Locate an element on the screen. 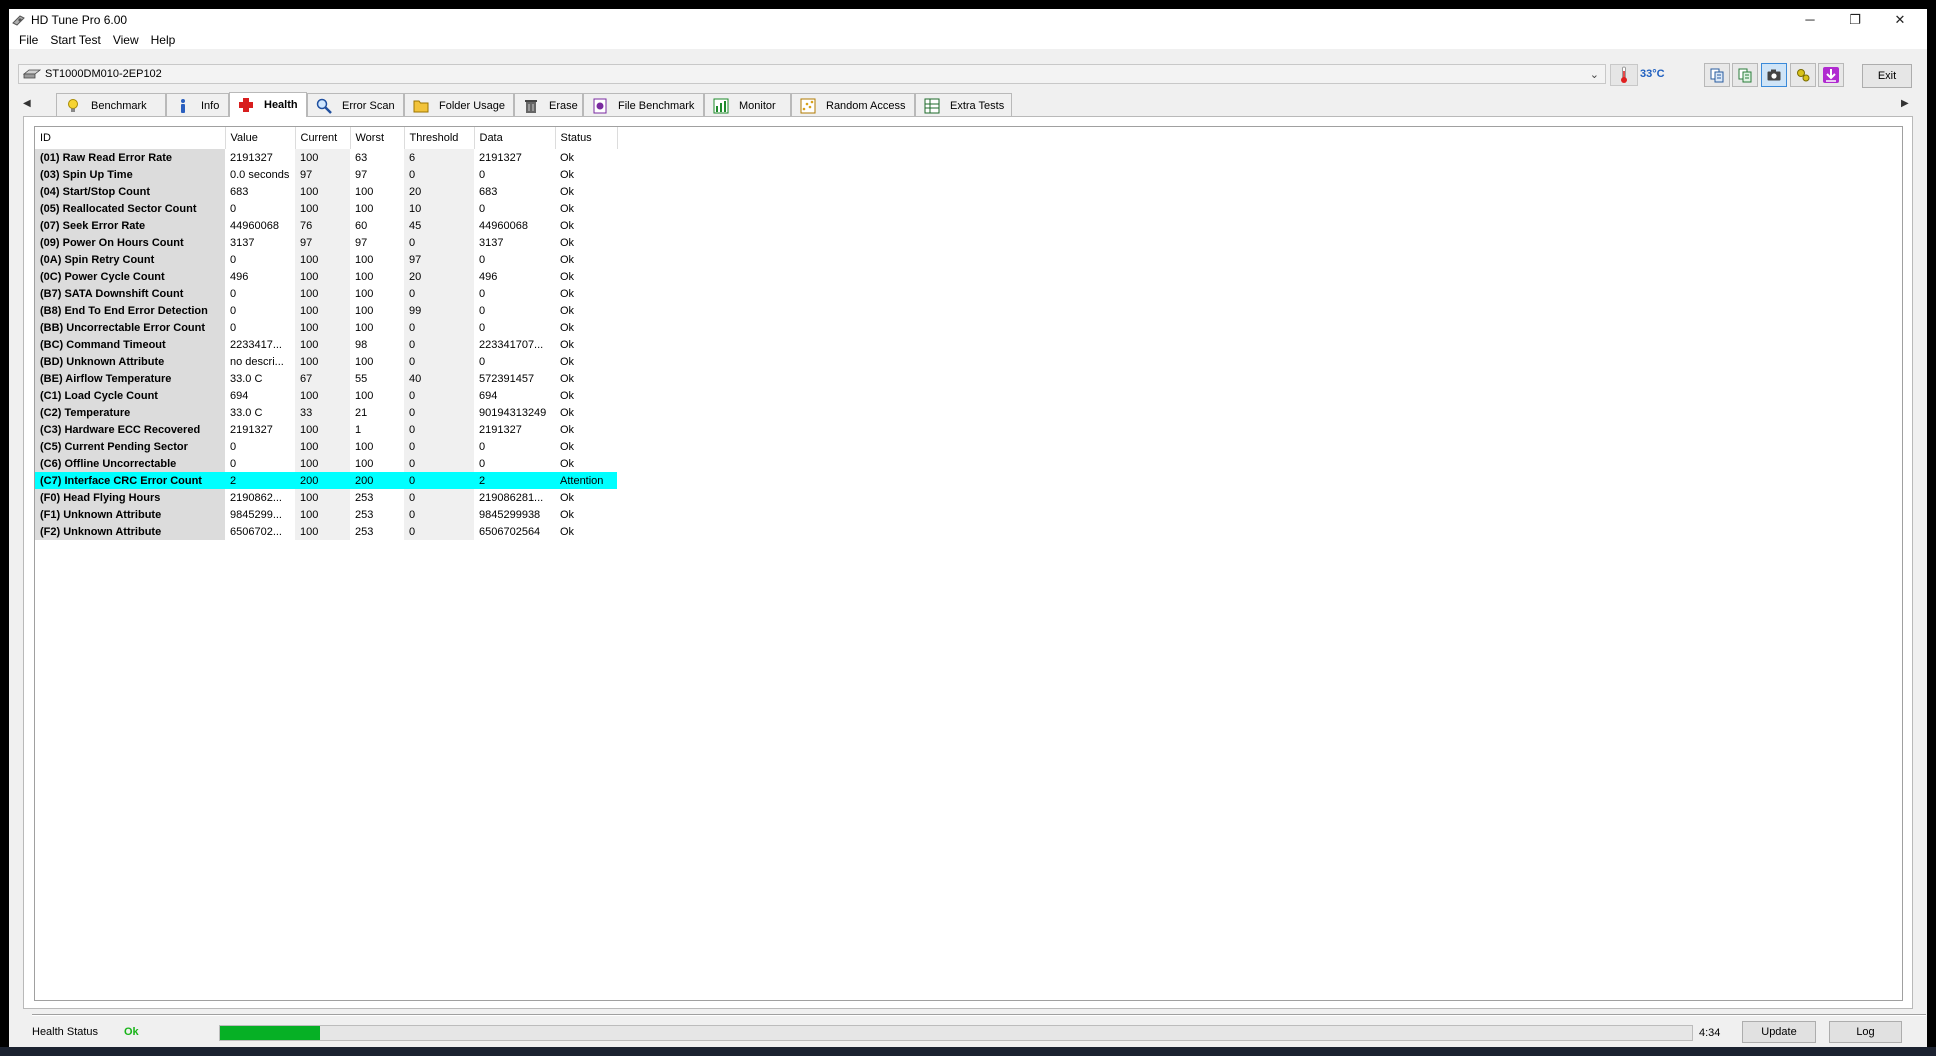 The image size is (1936, 1056). folder-icon is located at coordinates (421, 106).